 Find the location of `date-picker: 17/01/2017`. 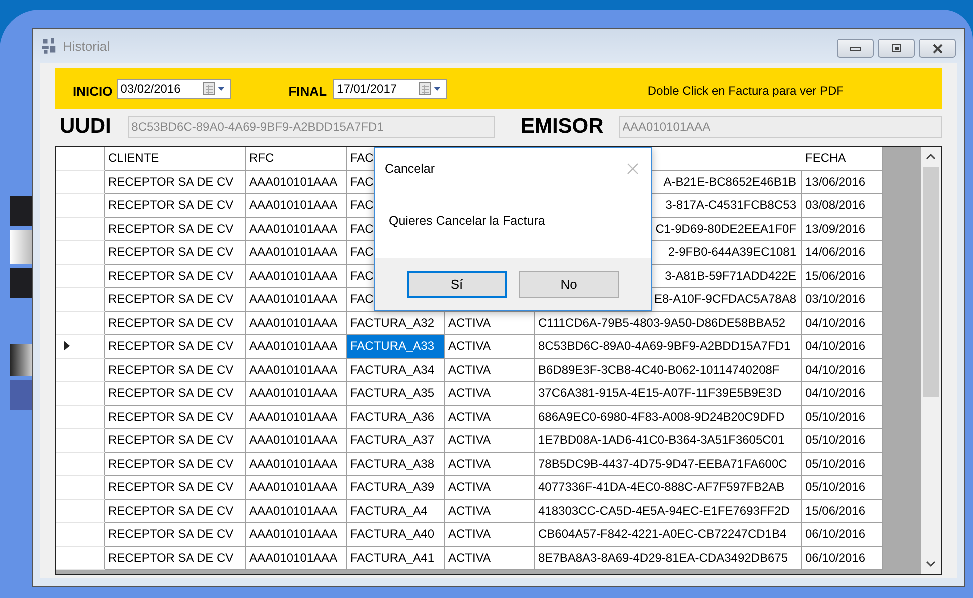

date-picker: 17/01/2017 is located at coordinates (390, 88).